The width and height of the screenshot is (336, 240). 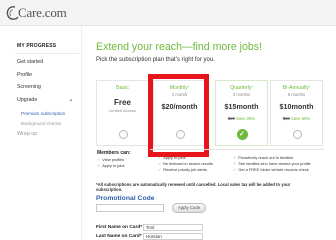 I want to click on plan-name-text: Quarterly, so click(x=241, y=88).